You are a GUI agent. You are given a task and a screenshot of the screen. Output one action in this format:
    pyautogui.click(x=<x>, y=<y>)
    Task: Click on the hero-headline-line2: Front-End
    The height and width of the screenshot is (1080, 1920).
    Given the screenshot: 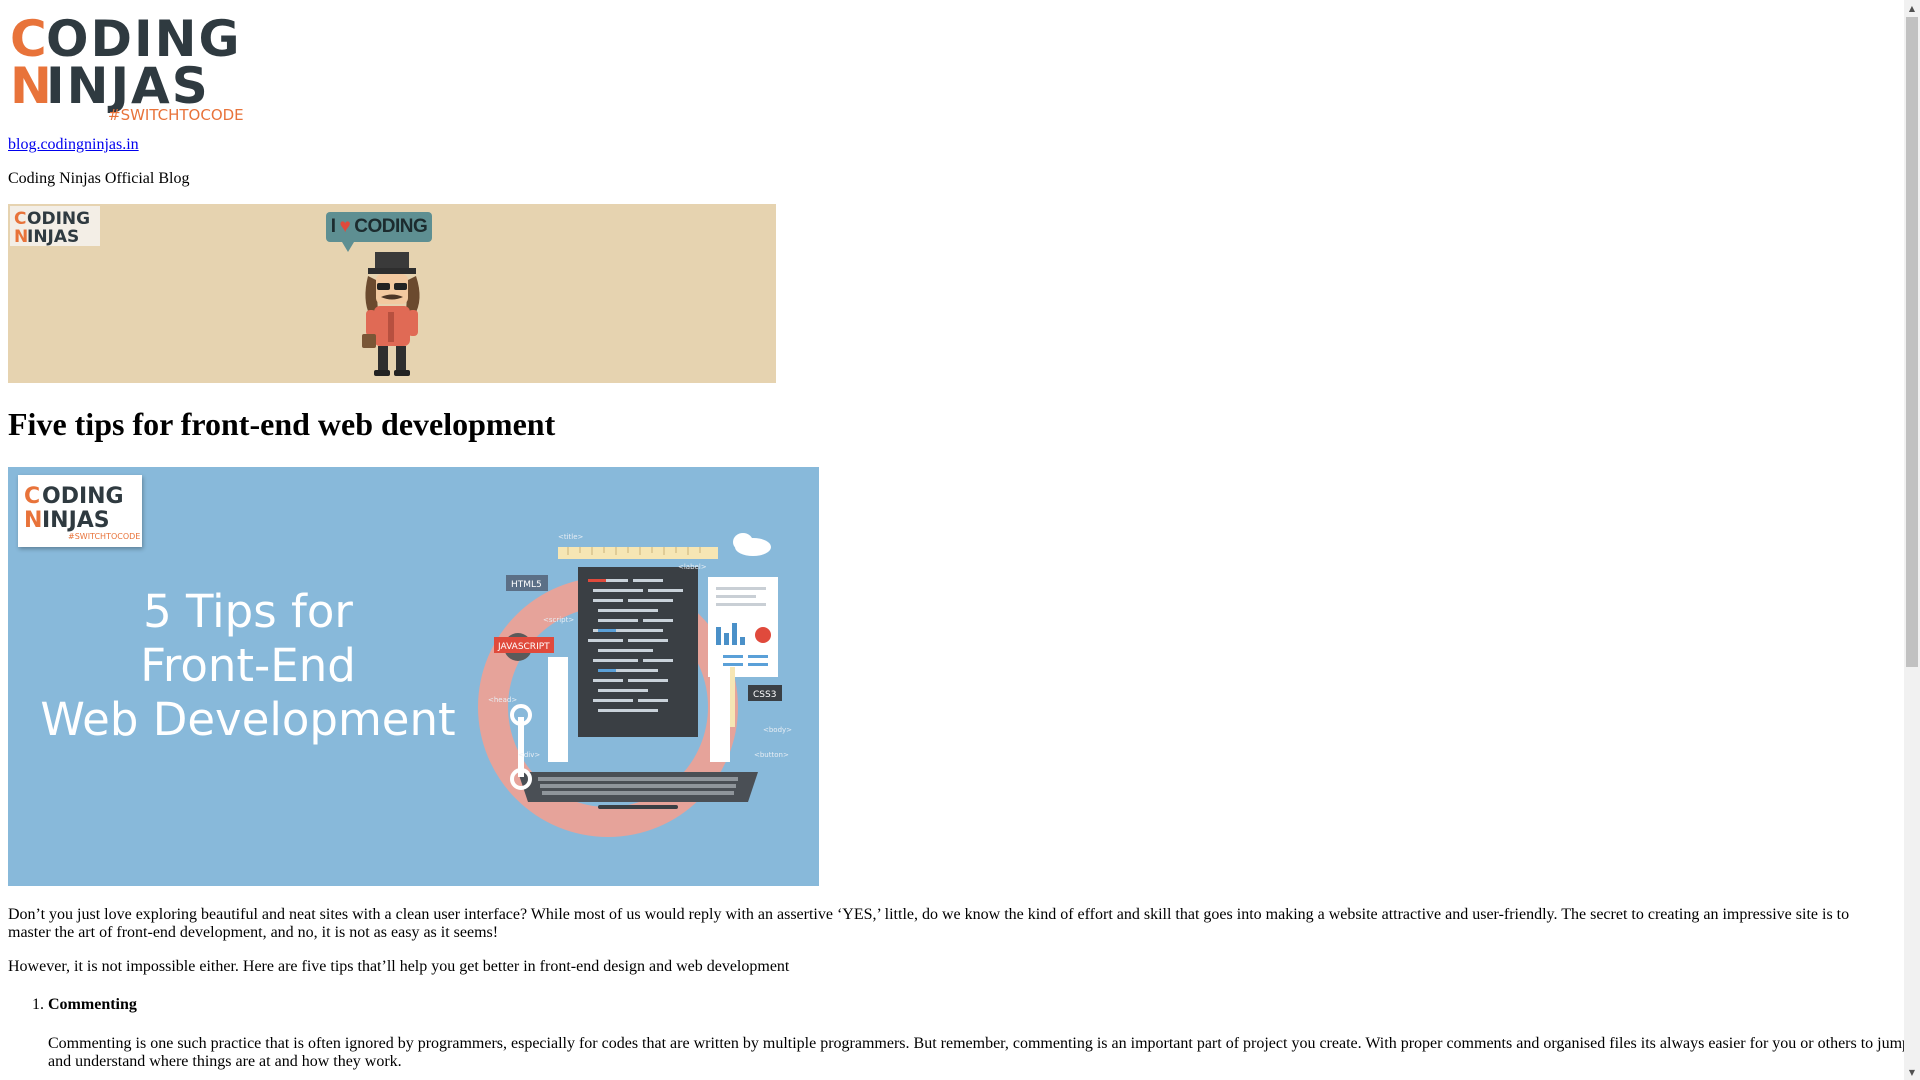 What is the action you would take?
    pyautogui.click(x=248, y=665)
    